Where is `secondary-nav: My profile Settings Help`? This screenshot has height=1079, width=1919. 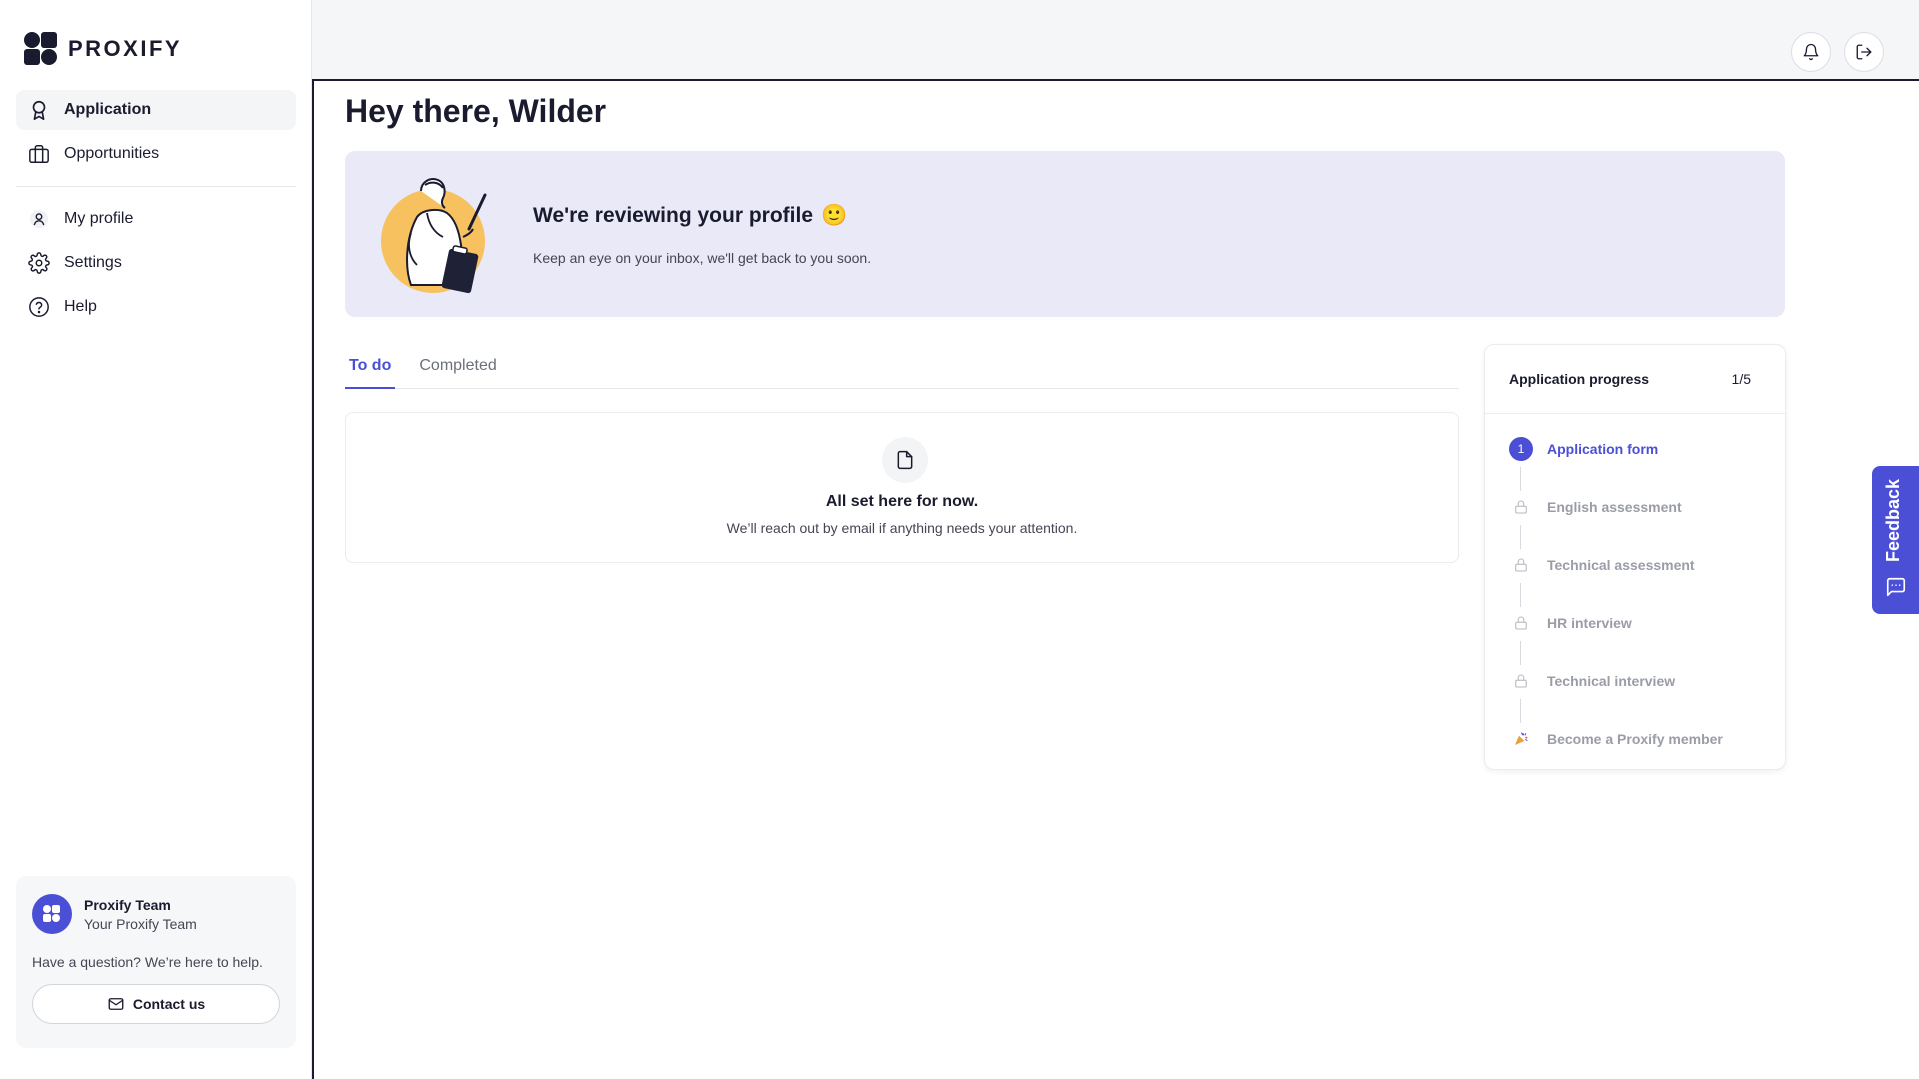 secondary-nav: My profile Settings Help is located at coordinates (156, 265).